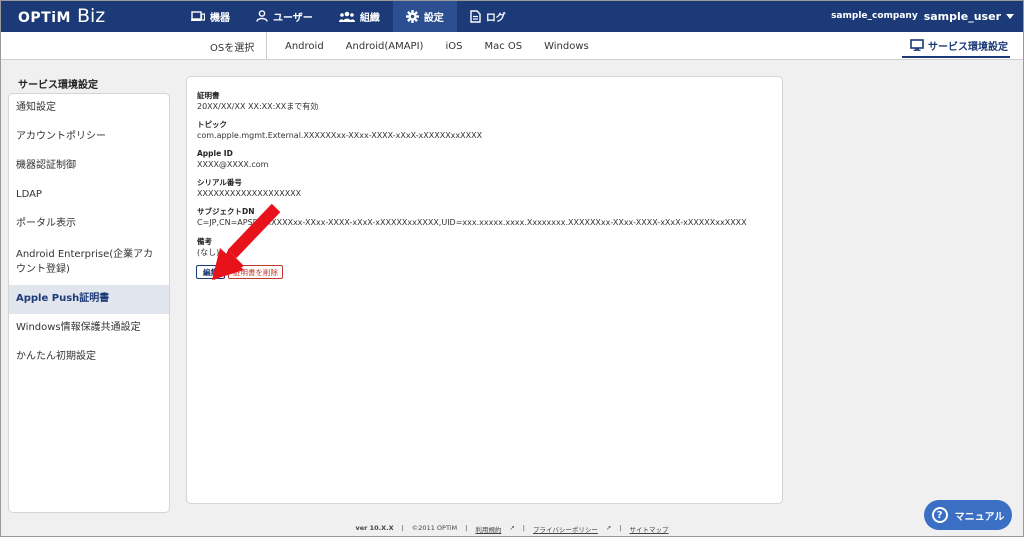  Describe the element at coordinates (369, 18) in the screenshot. I see `nav-organization-label: 組織` at that location.